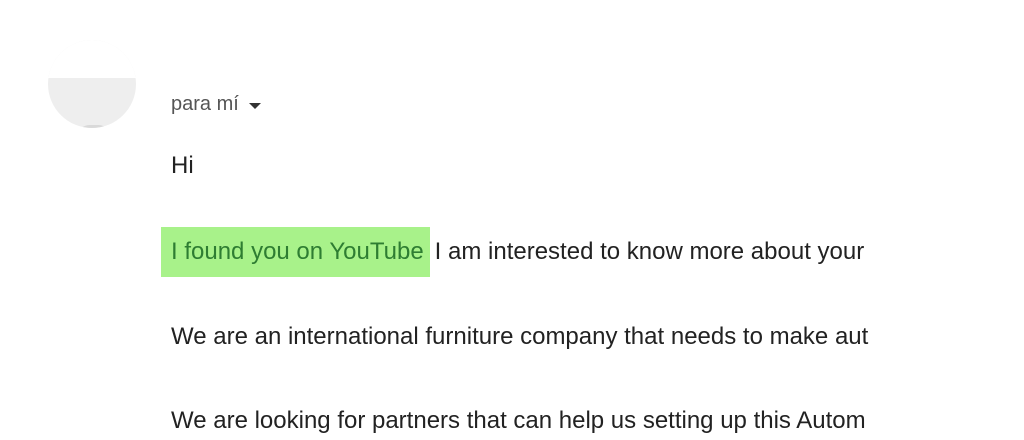 Image resolution: width=1024 pixels, height=440 pixels. Describe the element at coordinates (182, 165) in the screenshot. I see `message-greeting: Hi` at that location.